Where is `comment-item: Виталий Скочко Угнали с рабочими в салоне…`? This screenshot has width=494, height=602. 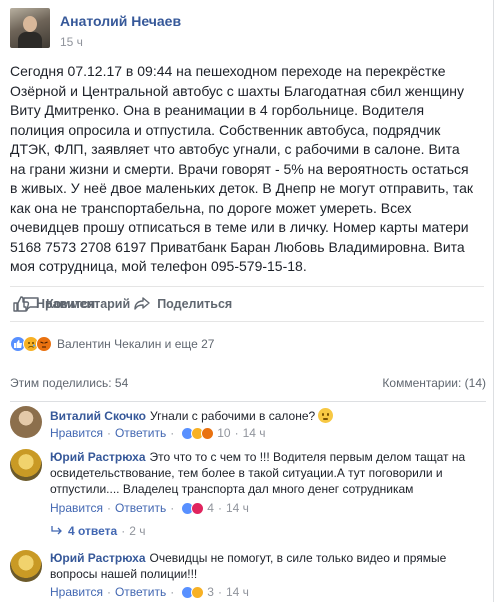 comment-item: Виталий Скочко Угнали с рабочими в салоне… is located at coordinates (247, 424).